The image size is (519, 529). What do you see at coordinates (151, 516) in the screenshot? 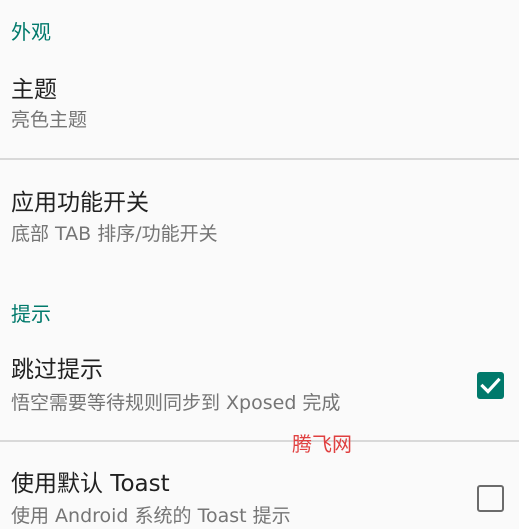
I see `pref-default-toast-summary: 使用 Android 系统的 Toast 提示` at bounding box center [151, 516].